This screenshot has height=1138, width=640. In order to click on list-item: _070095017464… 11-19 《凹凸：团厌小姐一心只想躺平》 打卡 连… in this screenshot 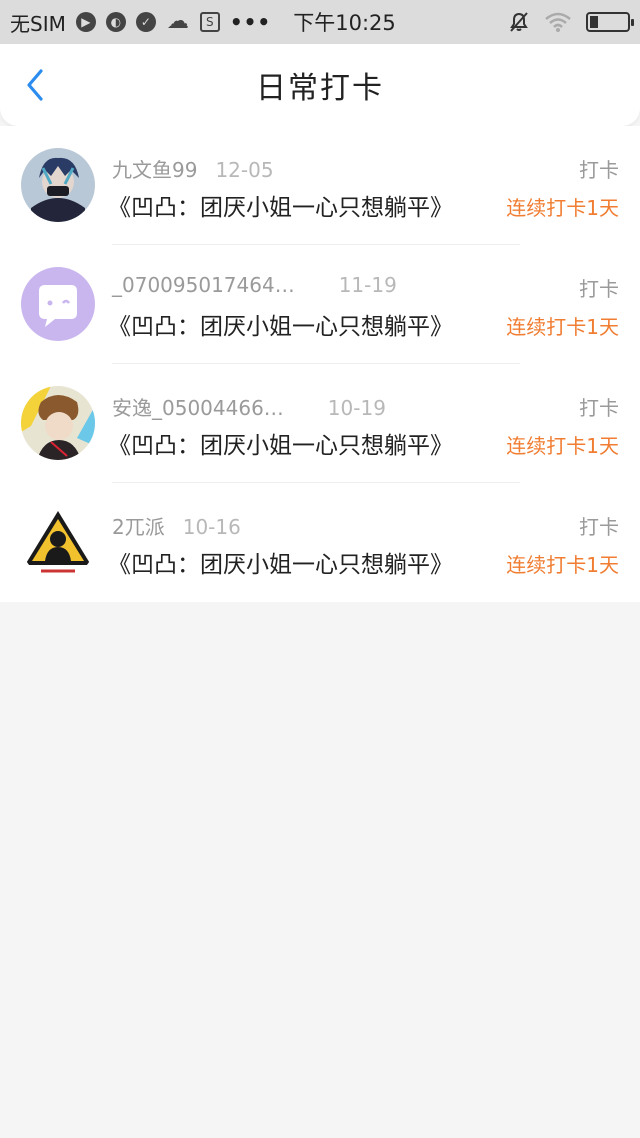, I will do `click(320, 304)`.